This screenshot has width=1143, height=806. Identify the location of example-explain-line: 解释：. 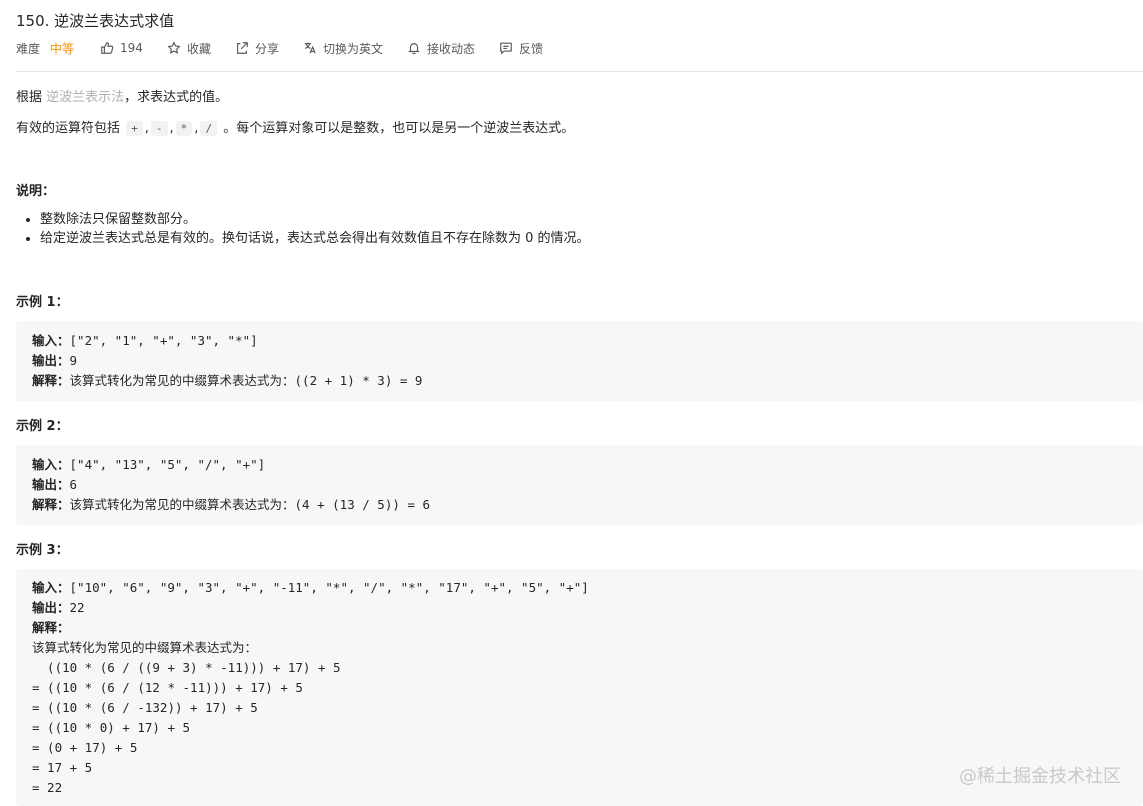
(579, 628).